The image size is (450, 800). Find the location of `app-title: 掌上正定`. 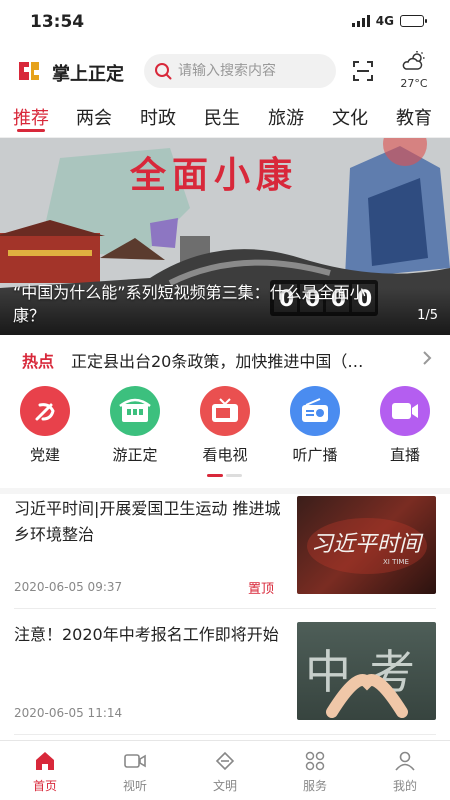

app-title: 掌上正定 is located at coordinates (88, 74).